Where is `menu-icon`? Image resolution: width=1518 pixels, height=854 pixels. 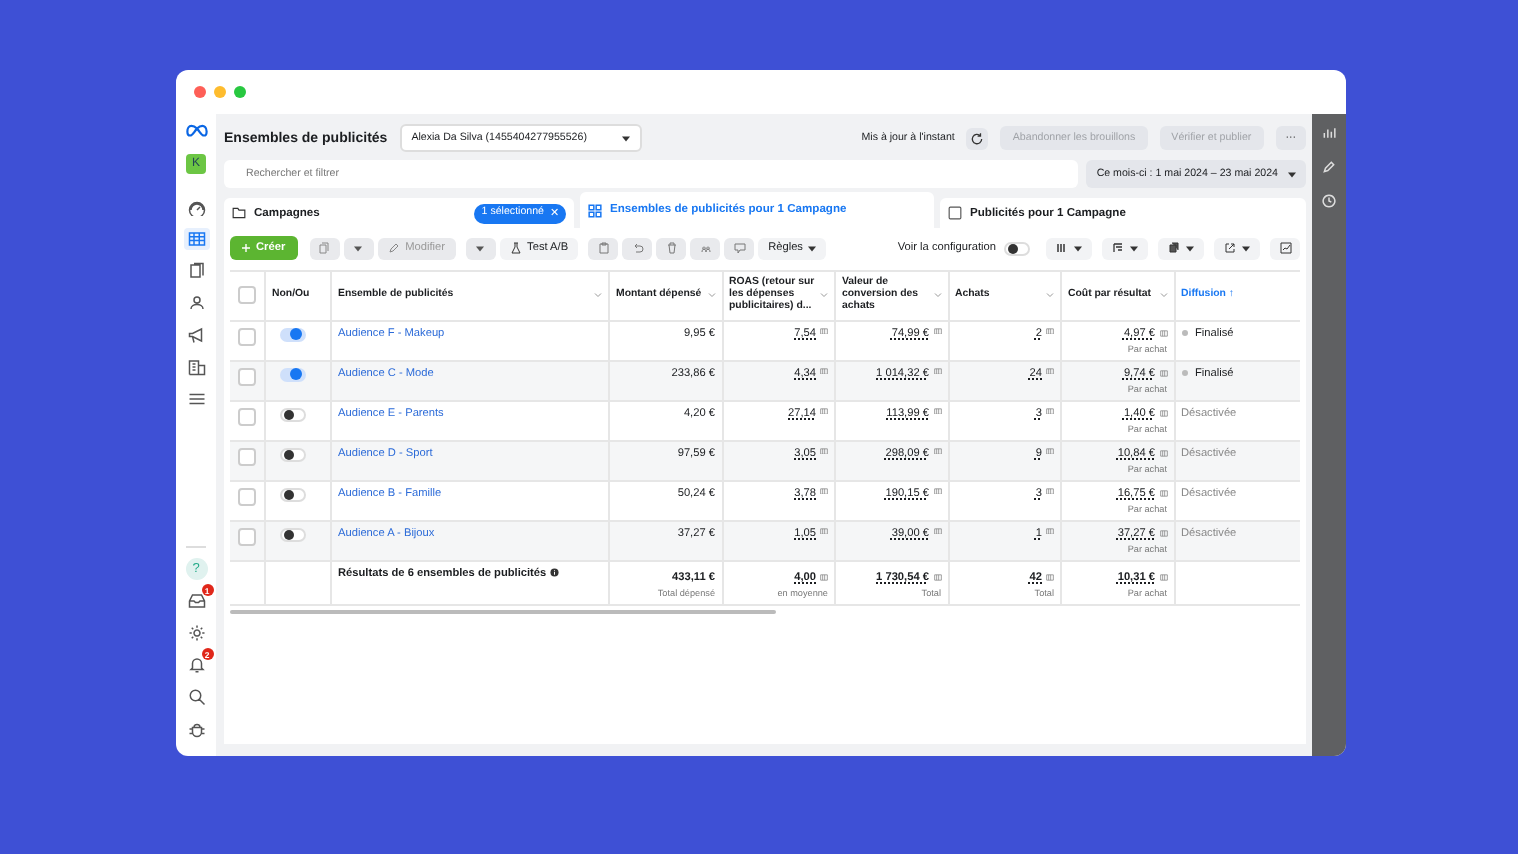 menu-icon is located at coordinates (196, 399).